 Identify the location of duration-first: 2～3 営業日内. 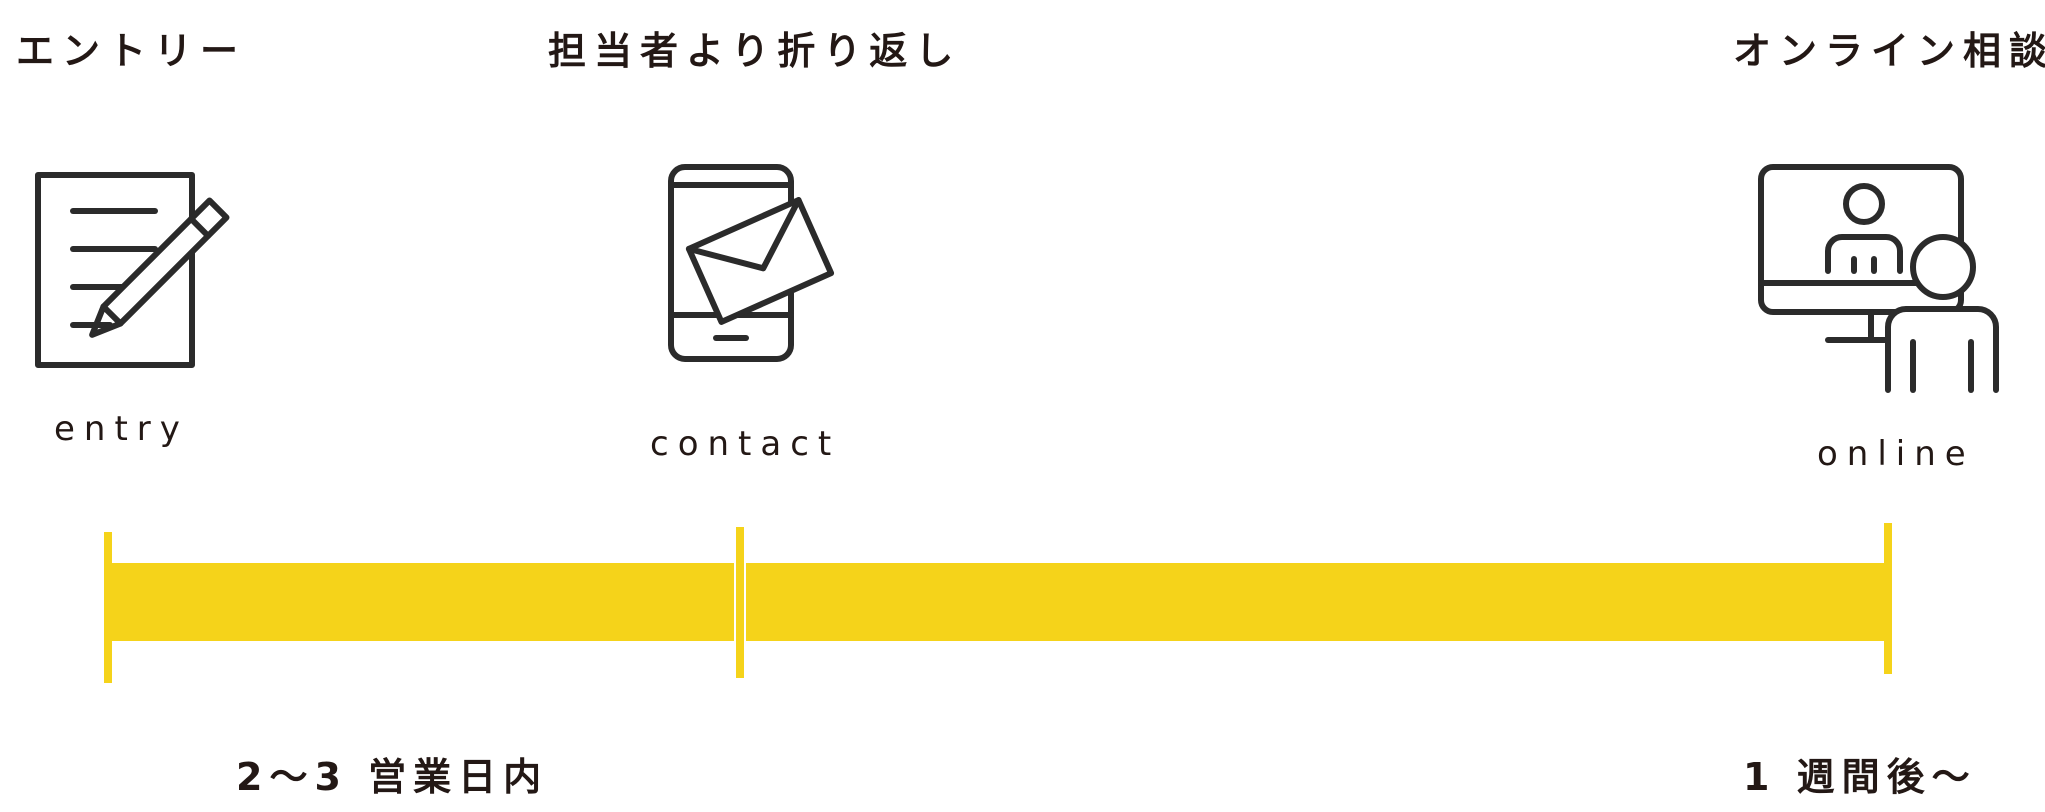
(392, 777).